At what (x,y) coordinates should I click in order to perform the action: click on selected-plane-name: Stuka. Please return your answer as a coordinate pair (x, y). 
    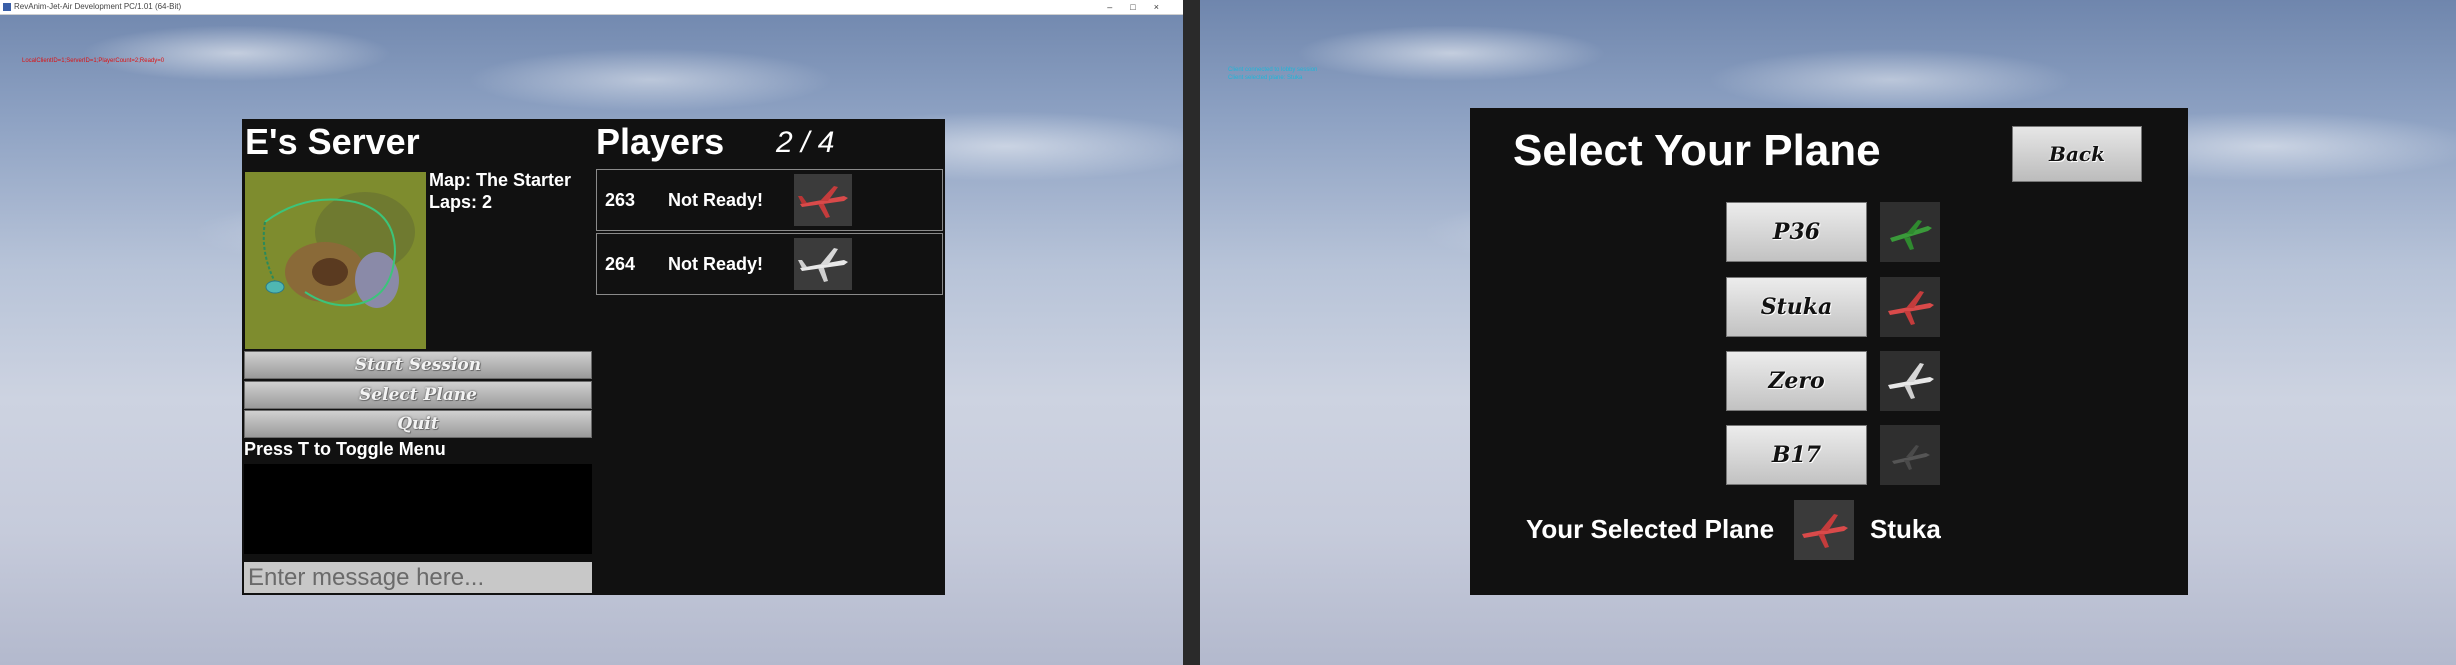
    Looking at the image, I should click on (1905, 529).